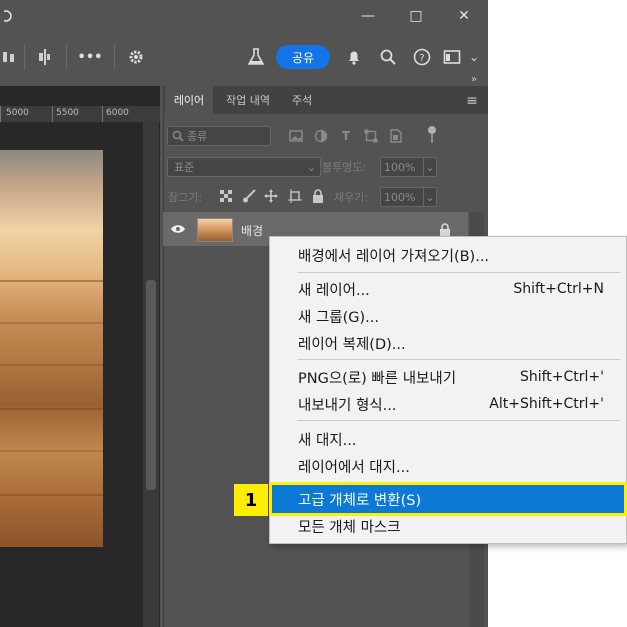 The height and width of the screenshot is (627, 627). Describe the element at coordinates (219, 136) in the screenshot. I see `layer-filter-dropdown: 종류` at that location.